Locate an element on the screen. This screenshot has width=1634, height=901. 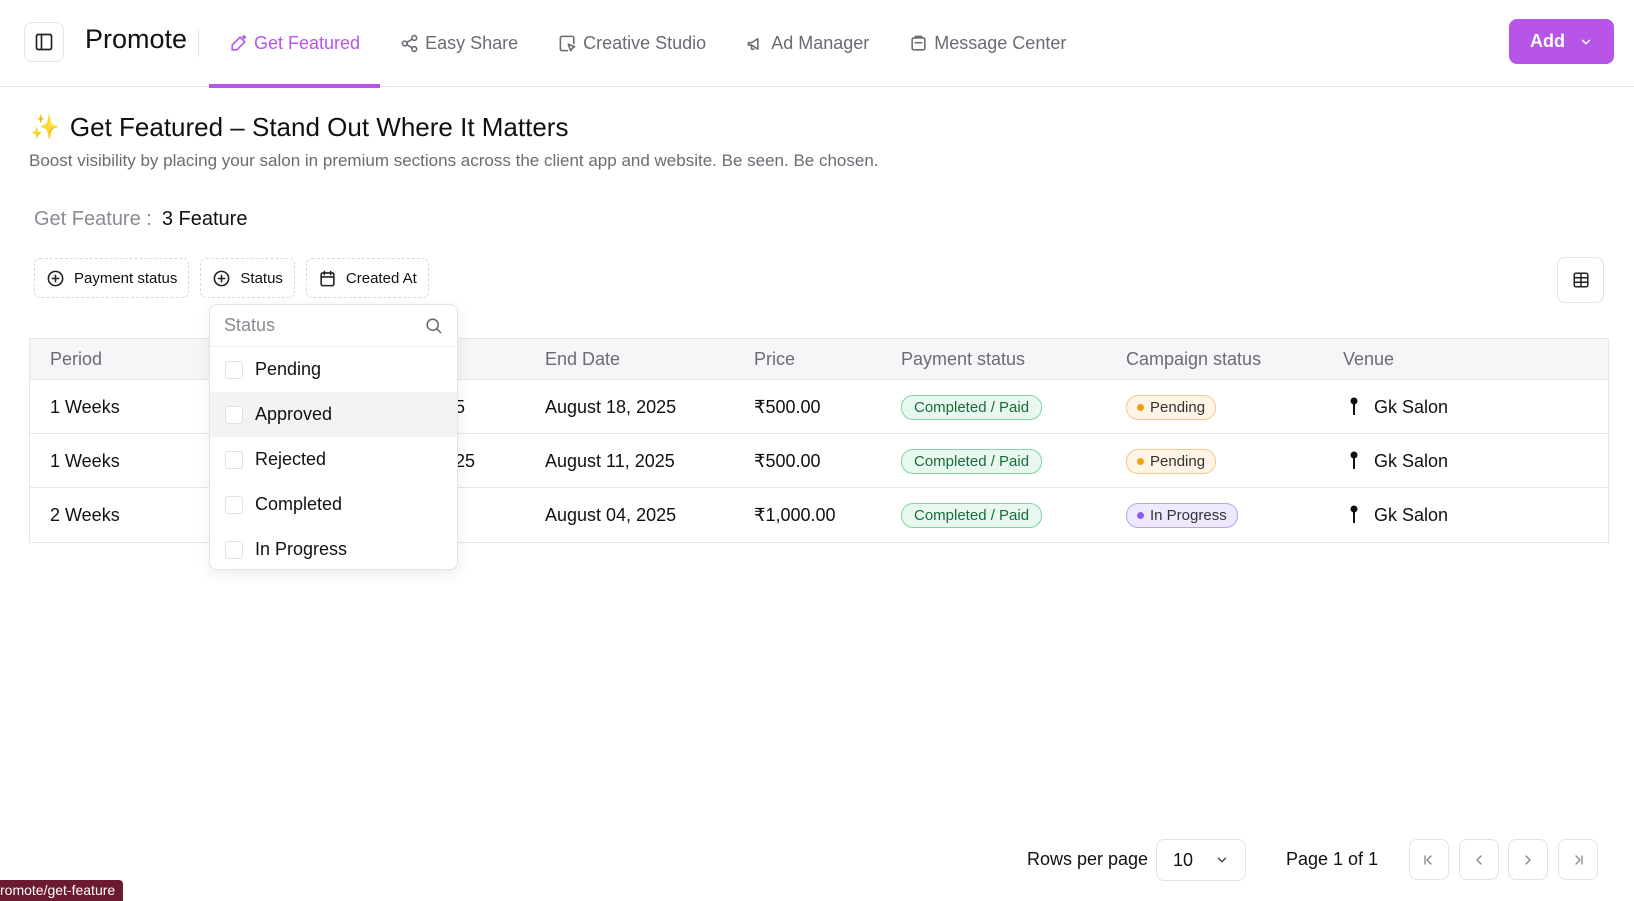
chevron-left-icon is located at coordinates (1479, 859).